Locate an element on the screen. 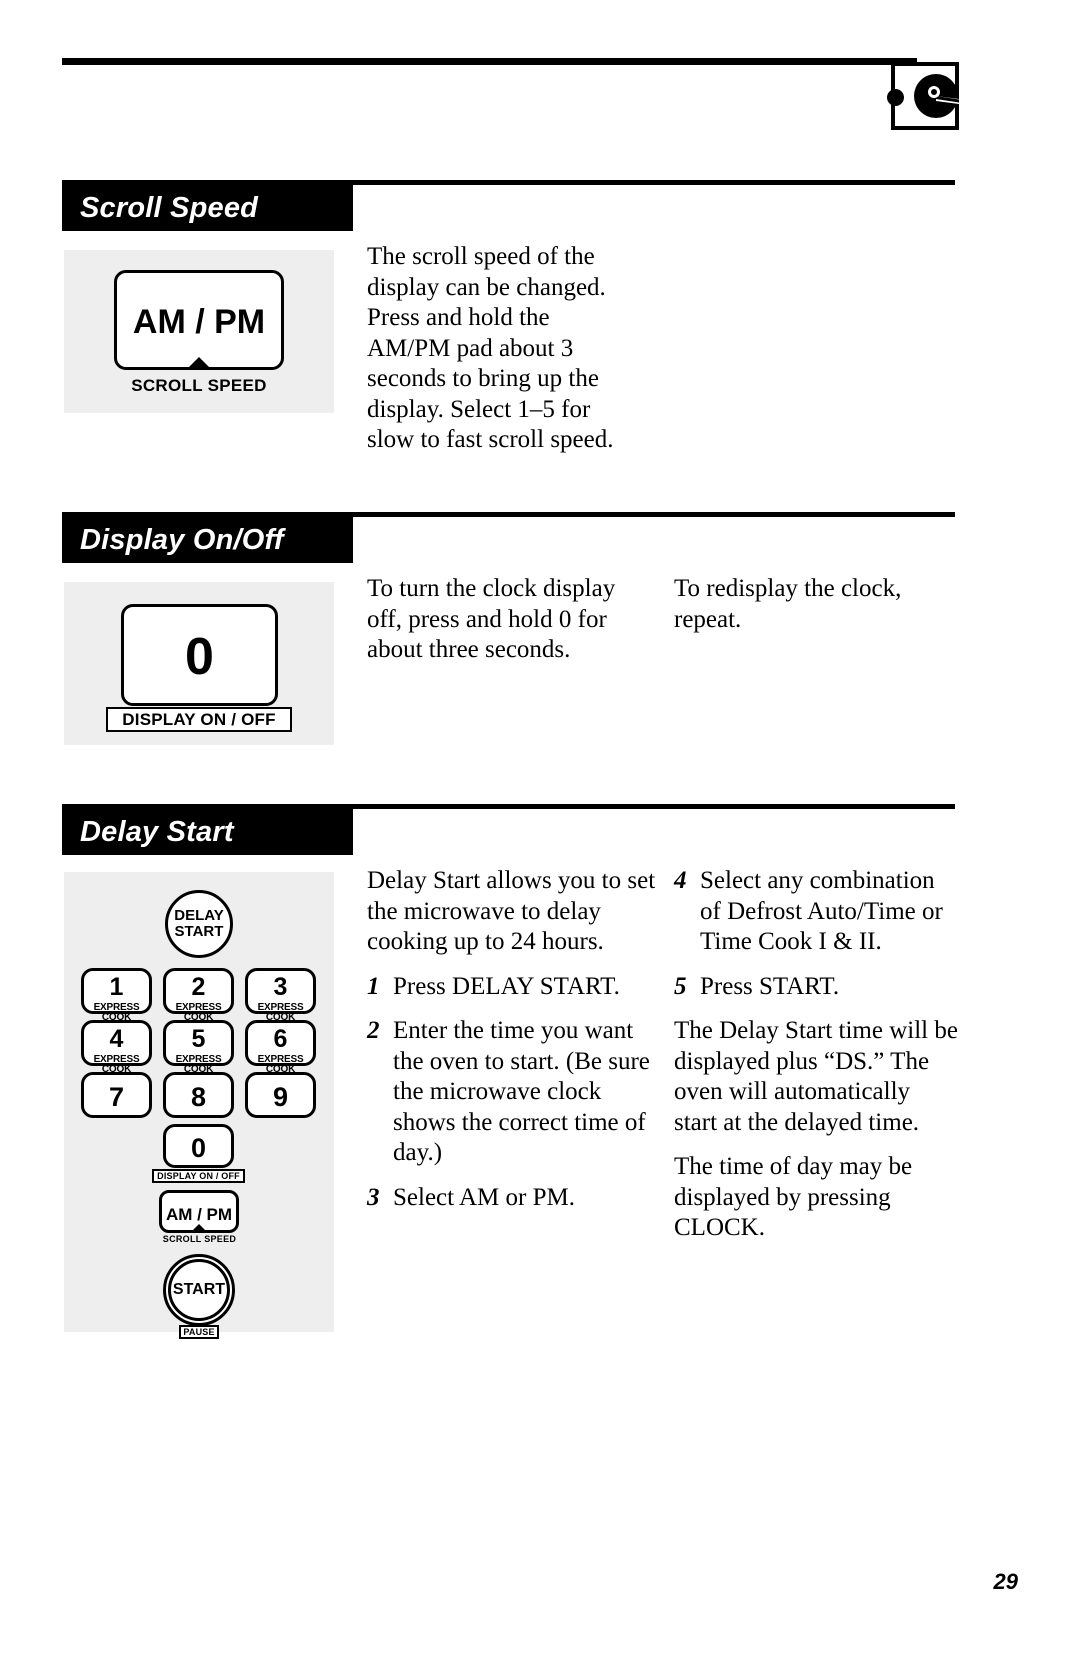 The image size is (1080, 1669). caption-scroll-speed: SCROLL SPEED is located at coordinates (199, 385).